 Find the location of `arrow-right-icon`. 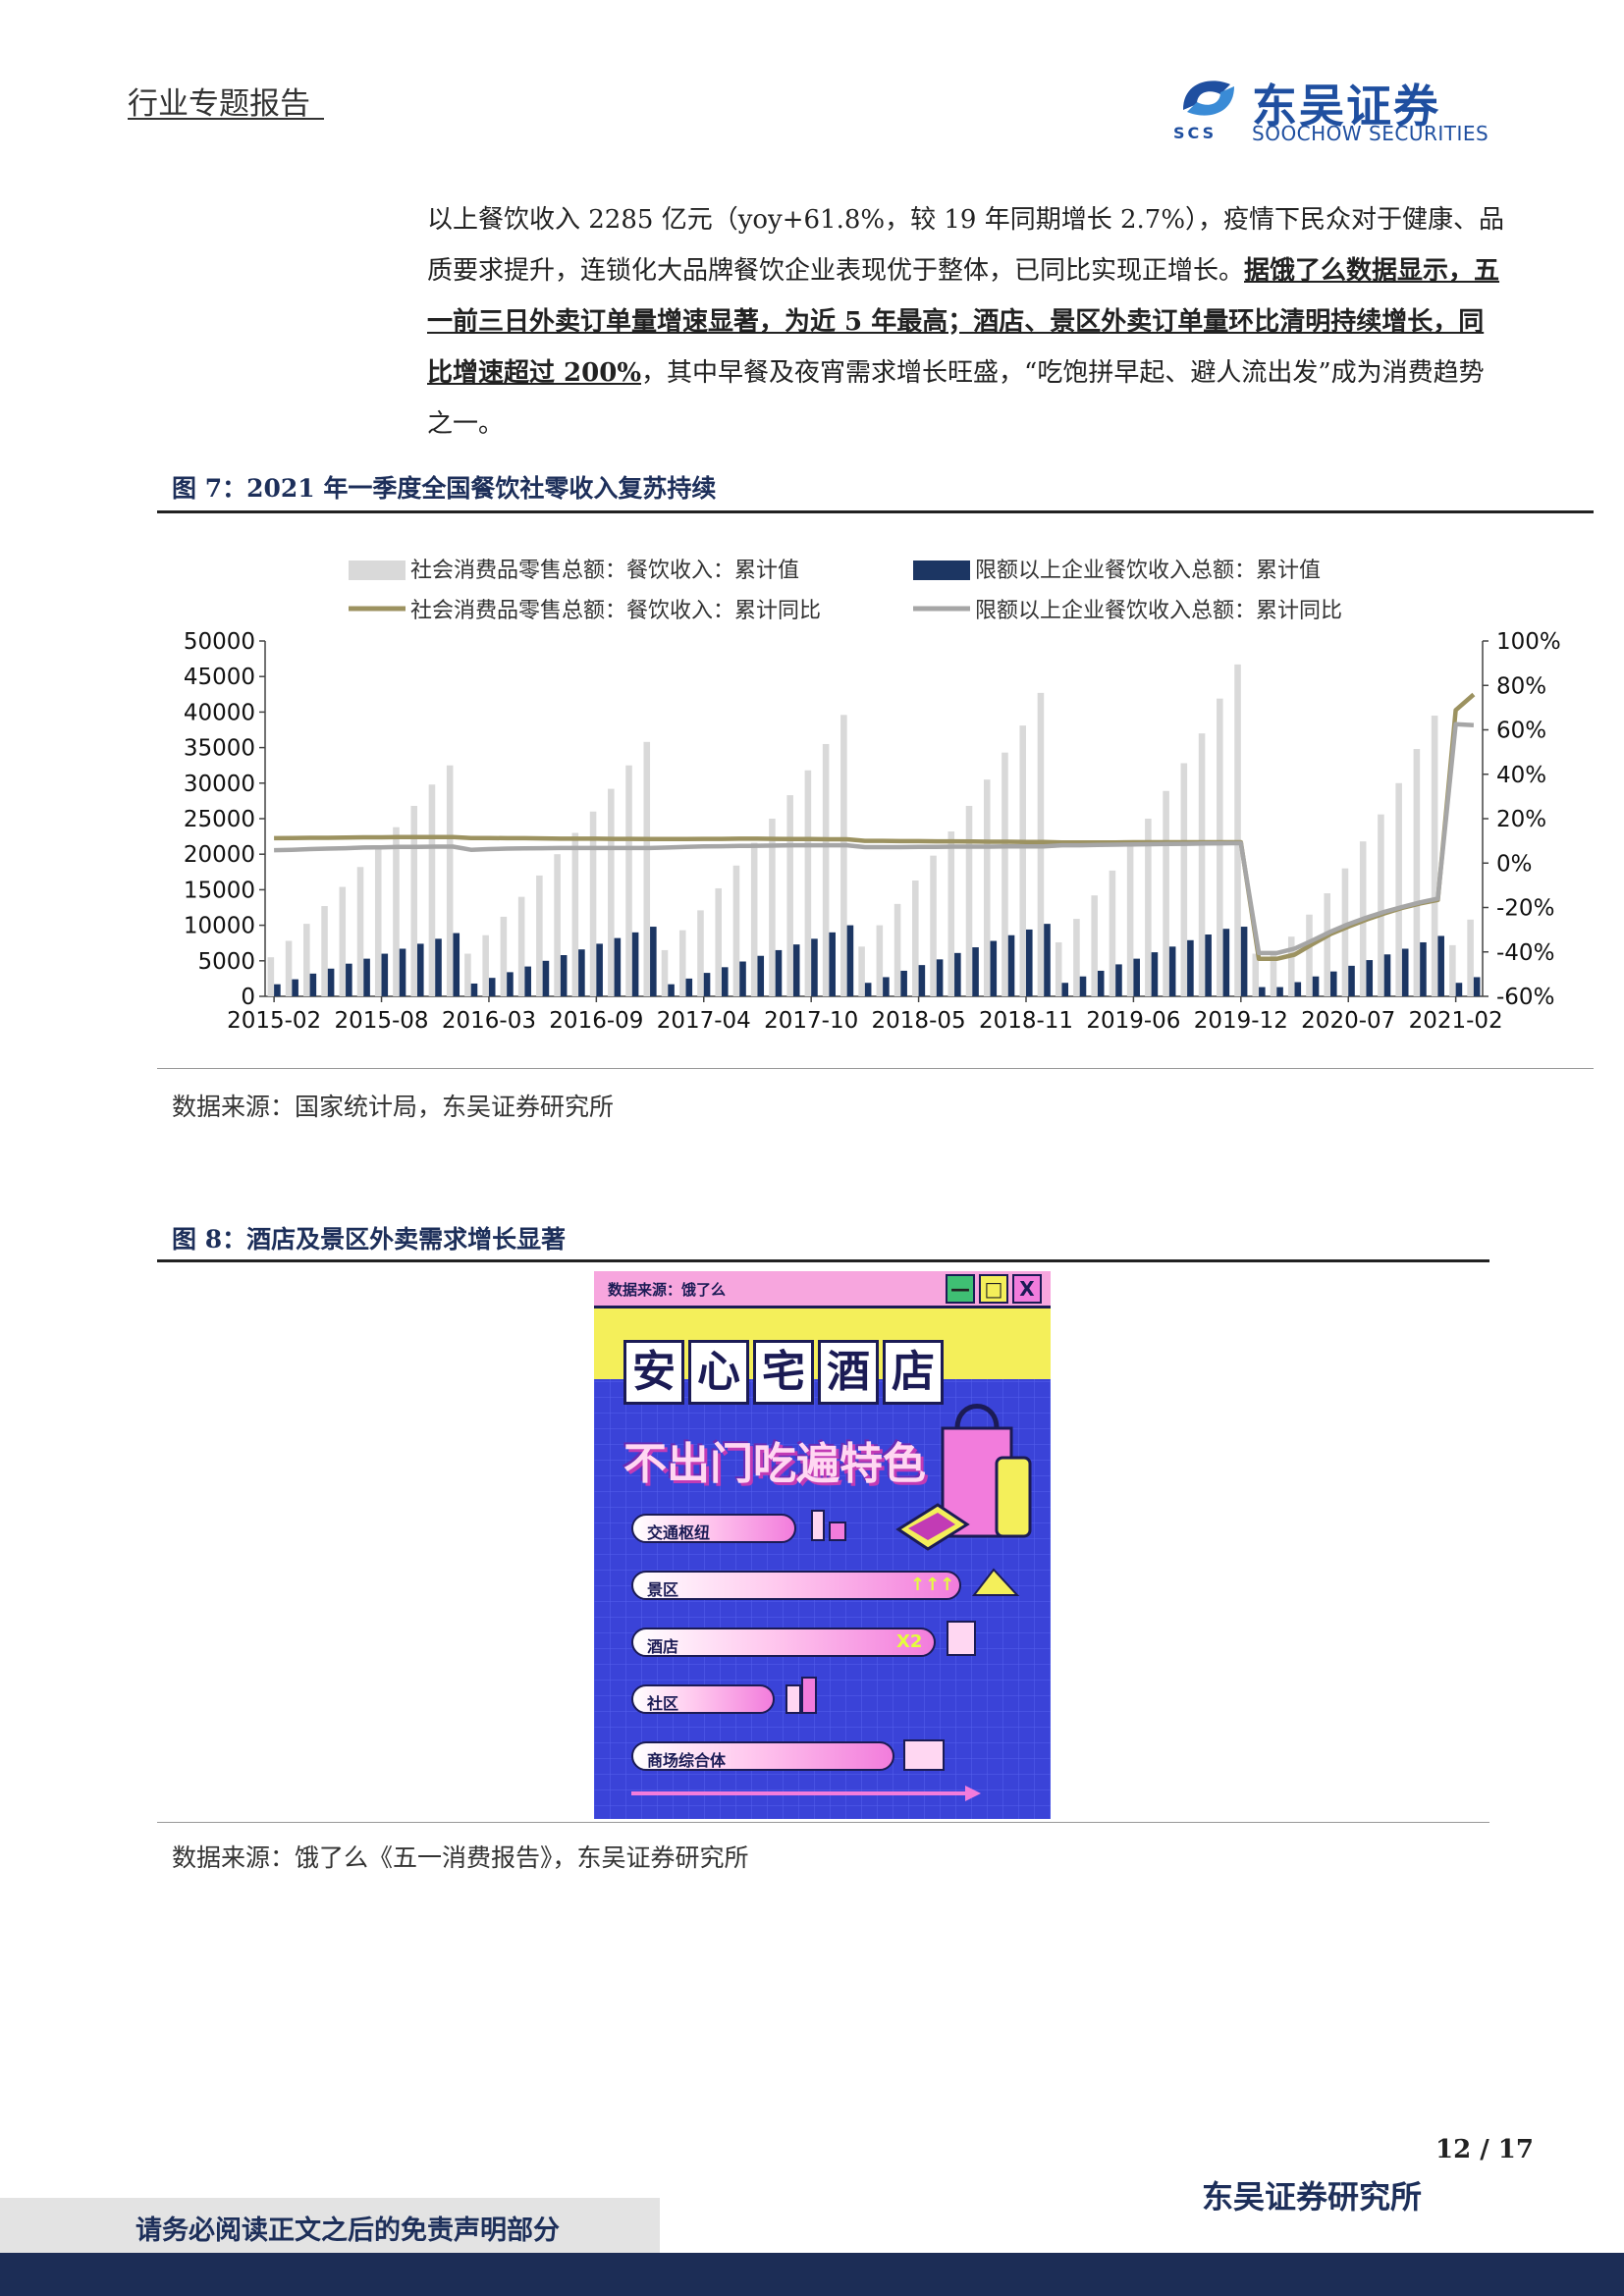

arrow-right-icon is located at coordinates (806, 1794).